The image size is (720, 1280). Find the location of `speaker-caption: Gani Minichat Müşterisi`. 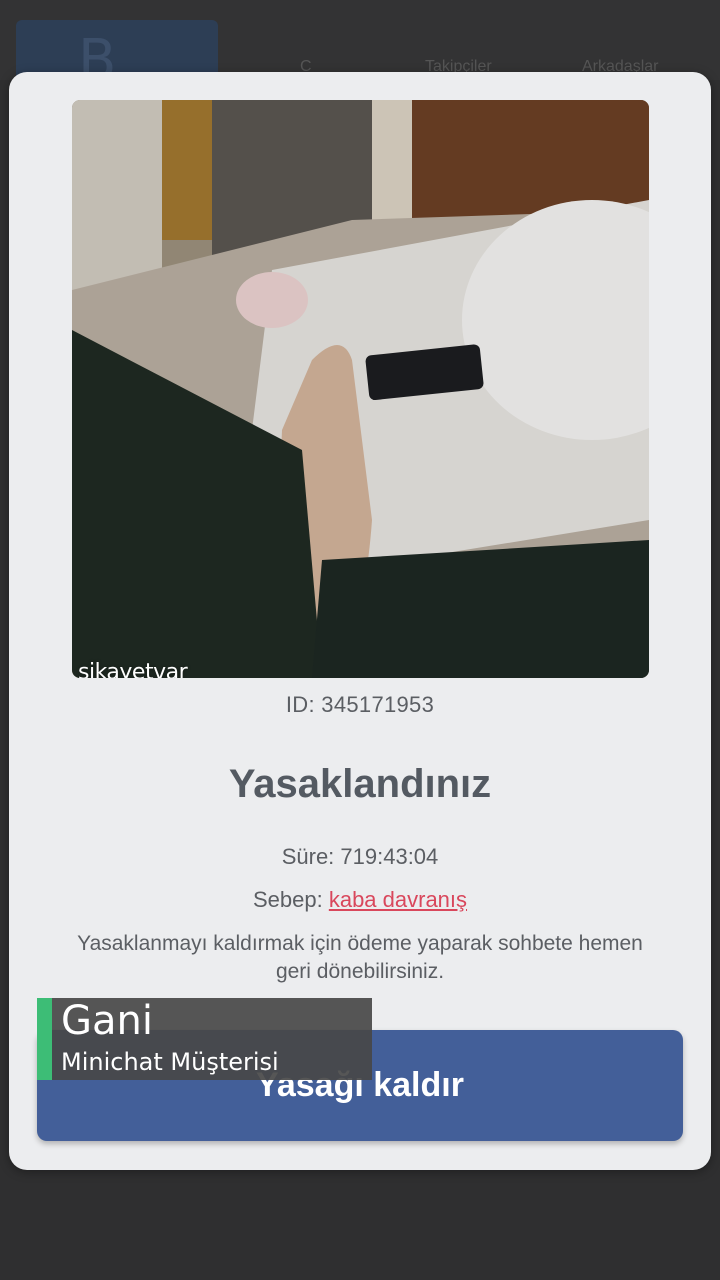

speaker-caption: Gani Minichat Müşterisi is located at coordinates (204, 1039).